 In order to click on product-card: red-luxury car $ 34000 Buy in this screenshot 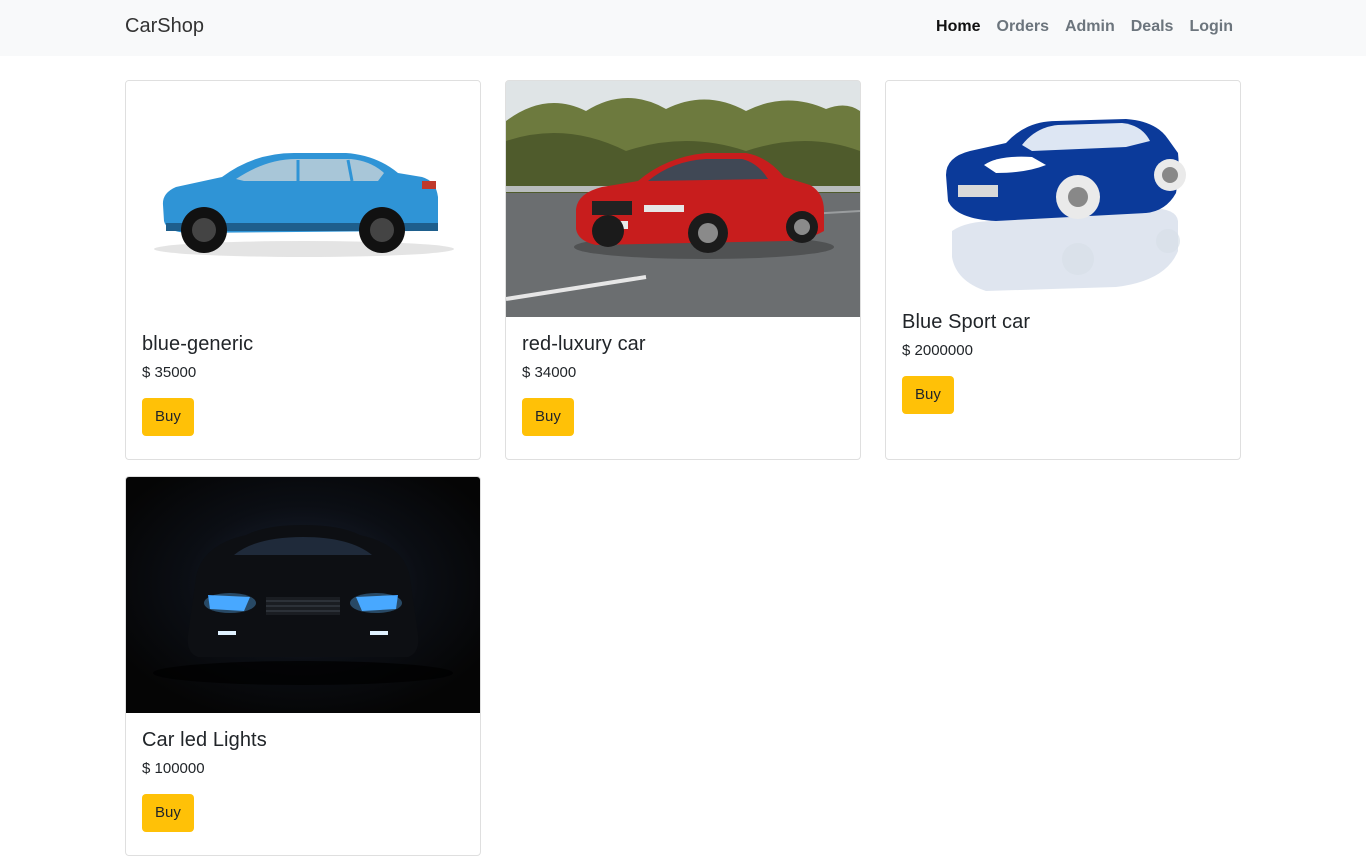, I will do `click(683, 270)`.